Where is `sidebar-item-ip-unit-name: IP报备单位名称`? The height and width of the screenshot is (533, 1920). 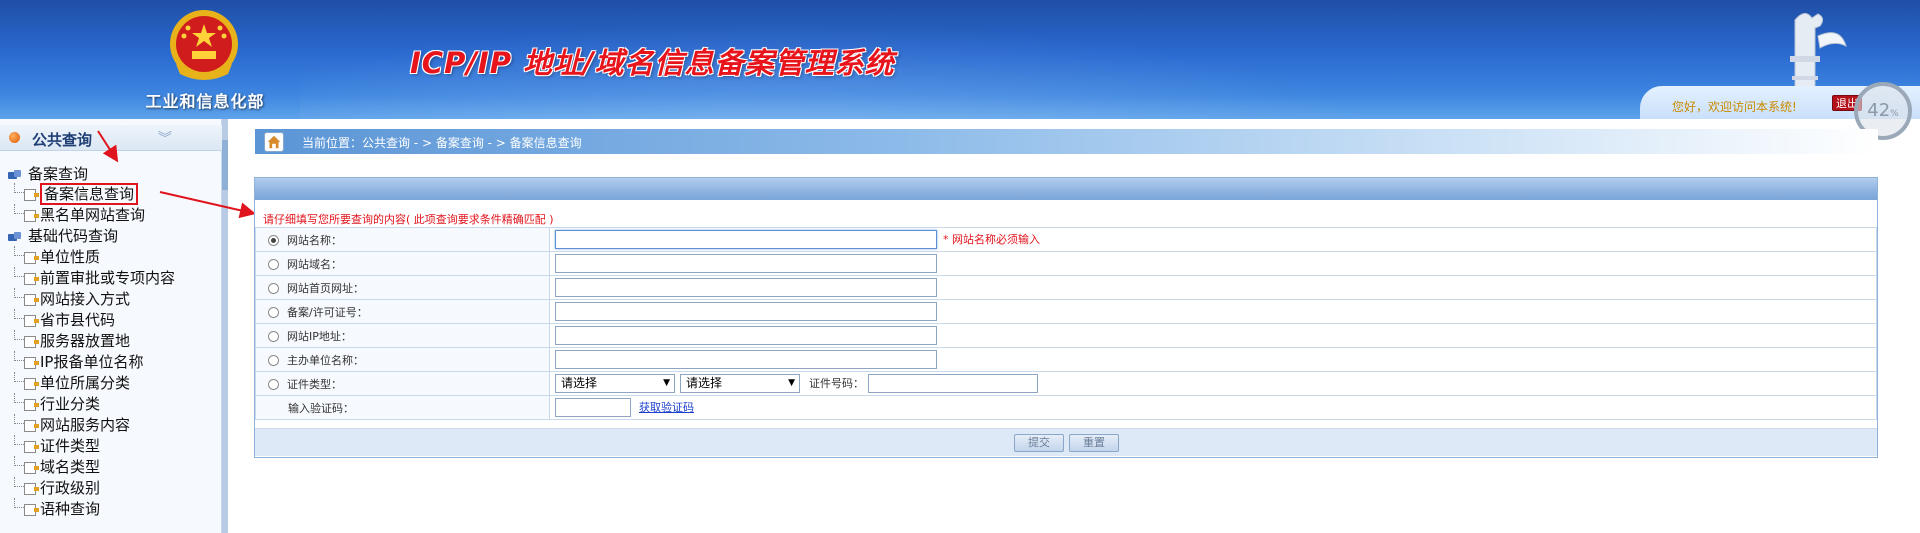
sidebar-item-ip-unit-name: IP报备单位名称 is located at coordinates (78, 361).